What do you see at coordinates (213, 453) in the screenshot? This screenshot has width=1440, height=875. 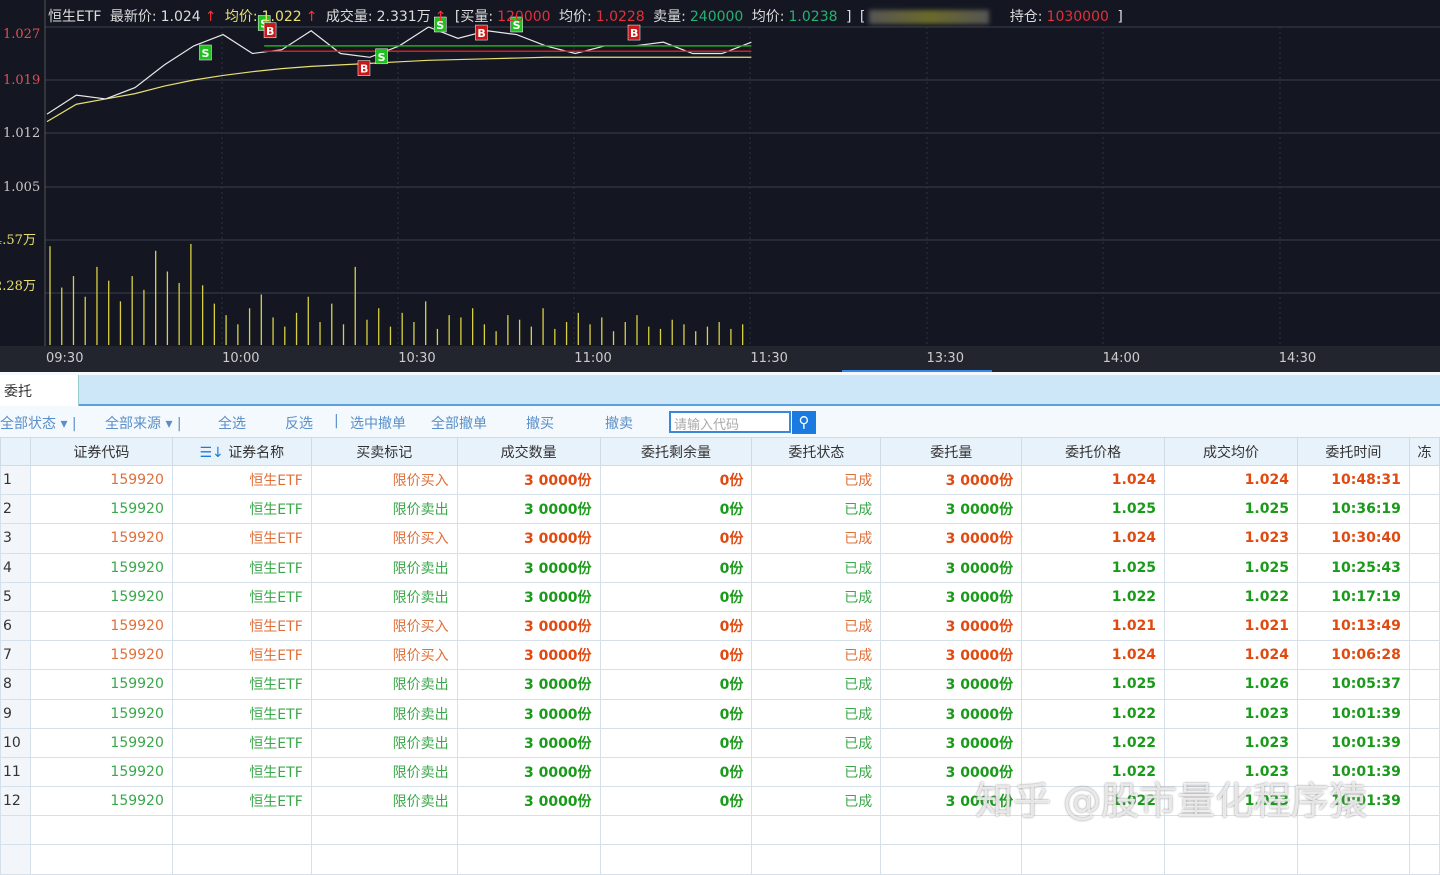 I see `sort-icon: ☰↓` at bounding box center [213, 453].